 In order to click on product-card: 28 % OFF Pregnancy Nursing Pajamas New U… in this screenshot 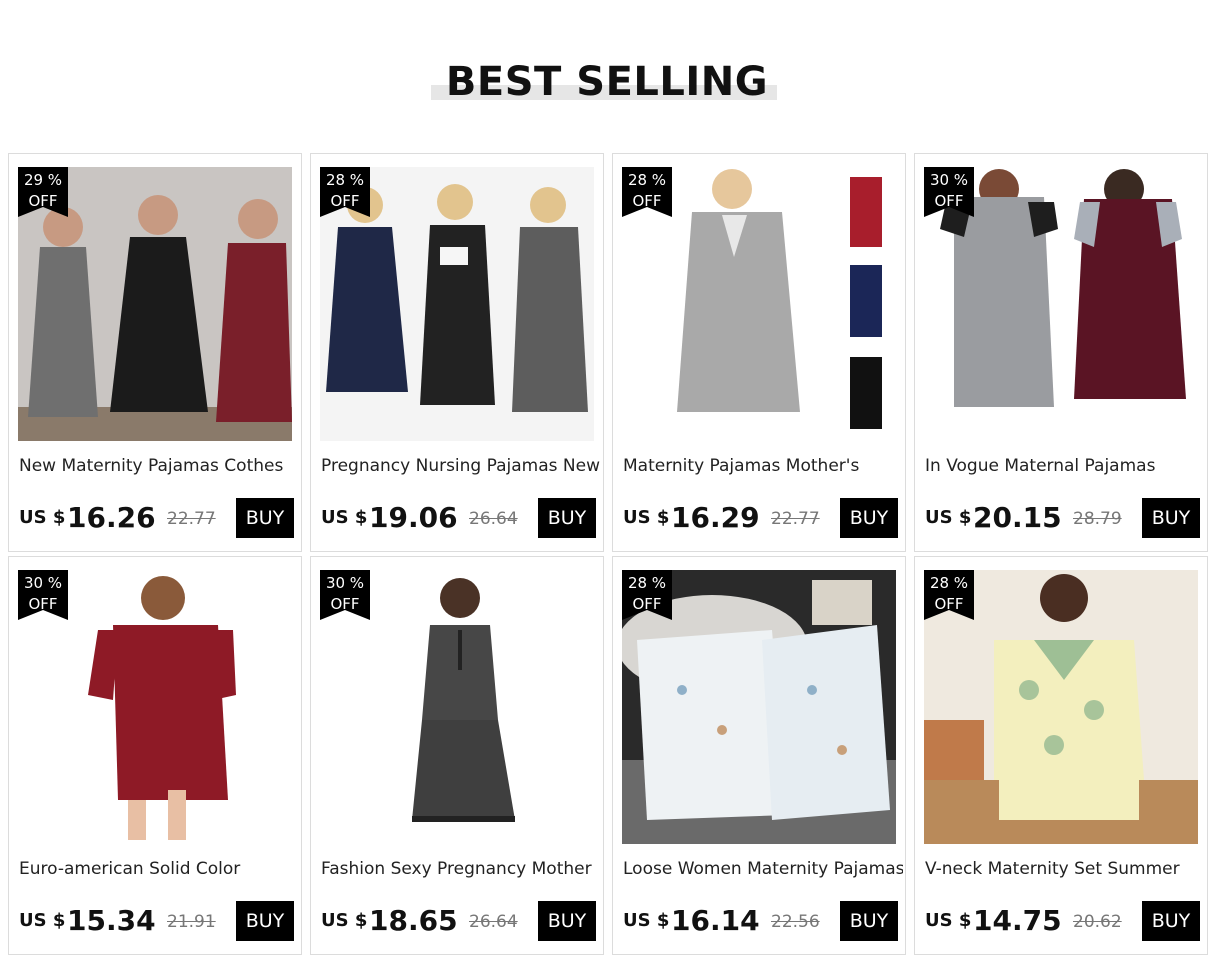, I will do `click(457, 352)`.